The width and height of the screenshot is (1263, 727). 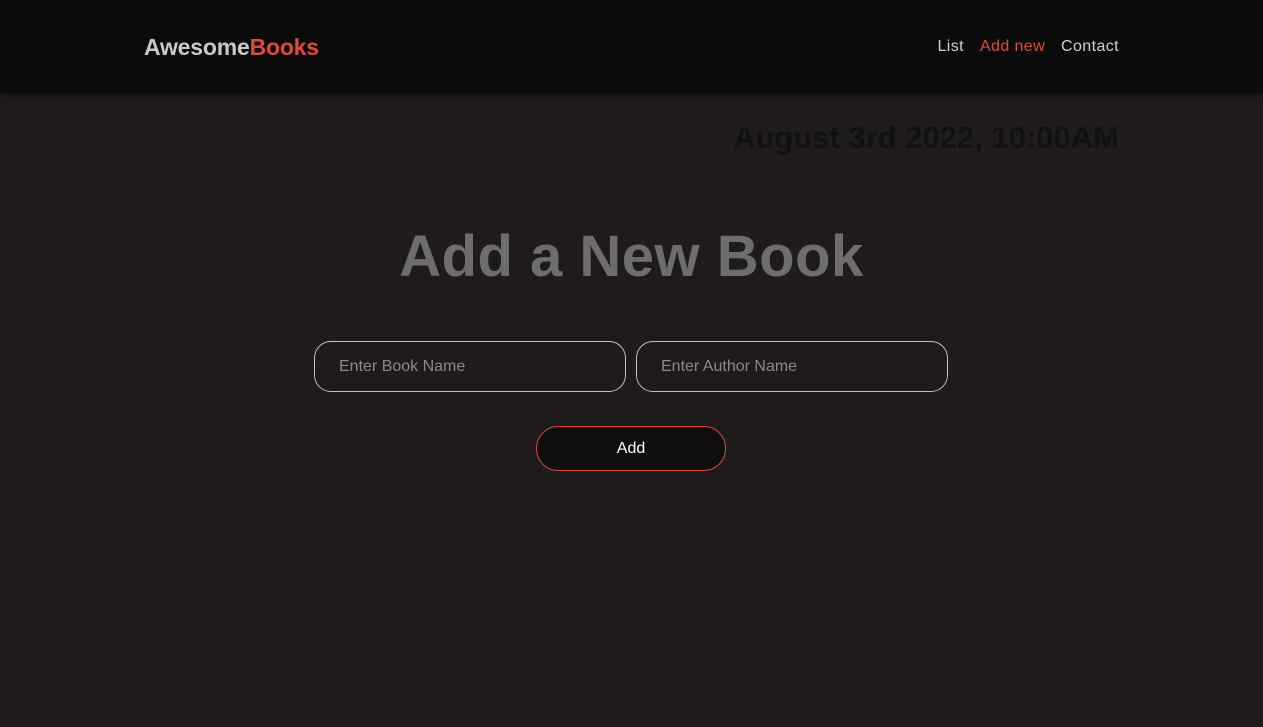 What do you see at coordinates (1090, 47) in the screenshot?
I see `nav-link-contact: Contact` at bounding box center [1090, 47].